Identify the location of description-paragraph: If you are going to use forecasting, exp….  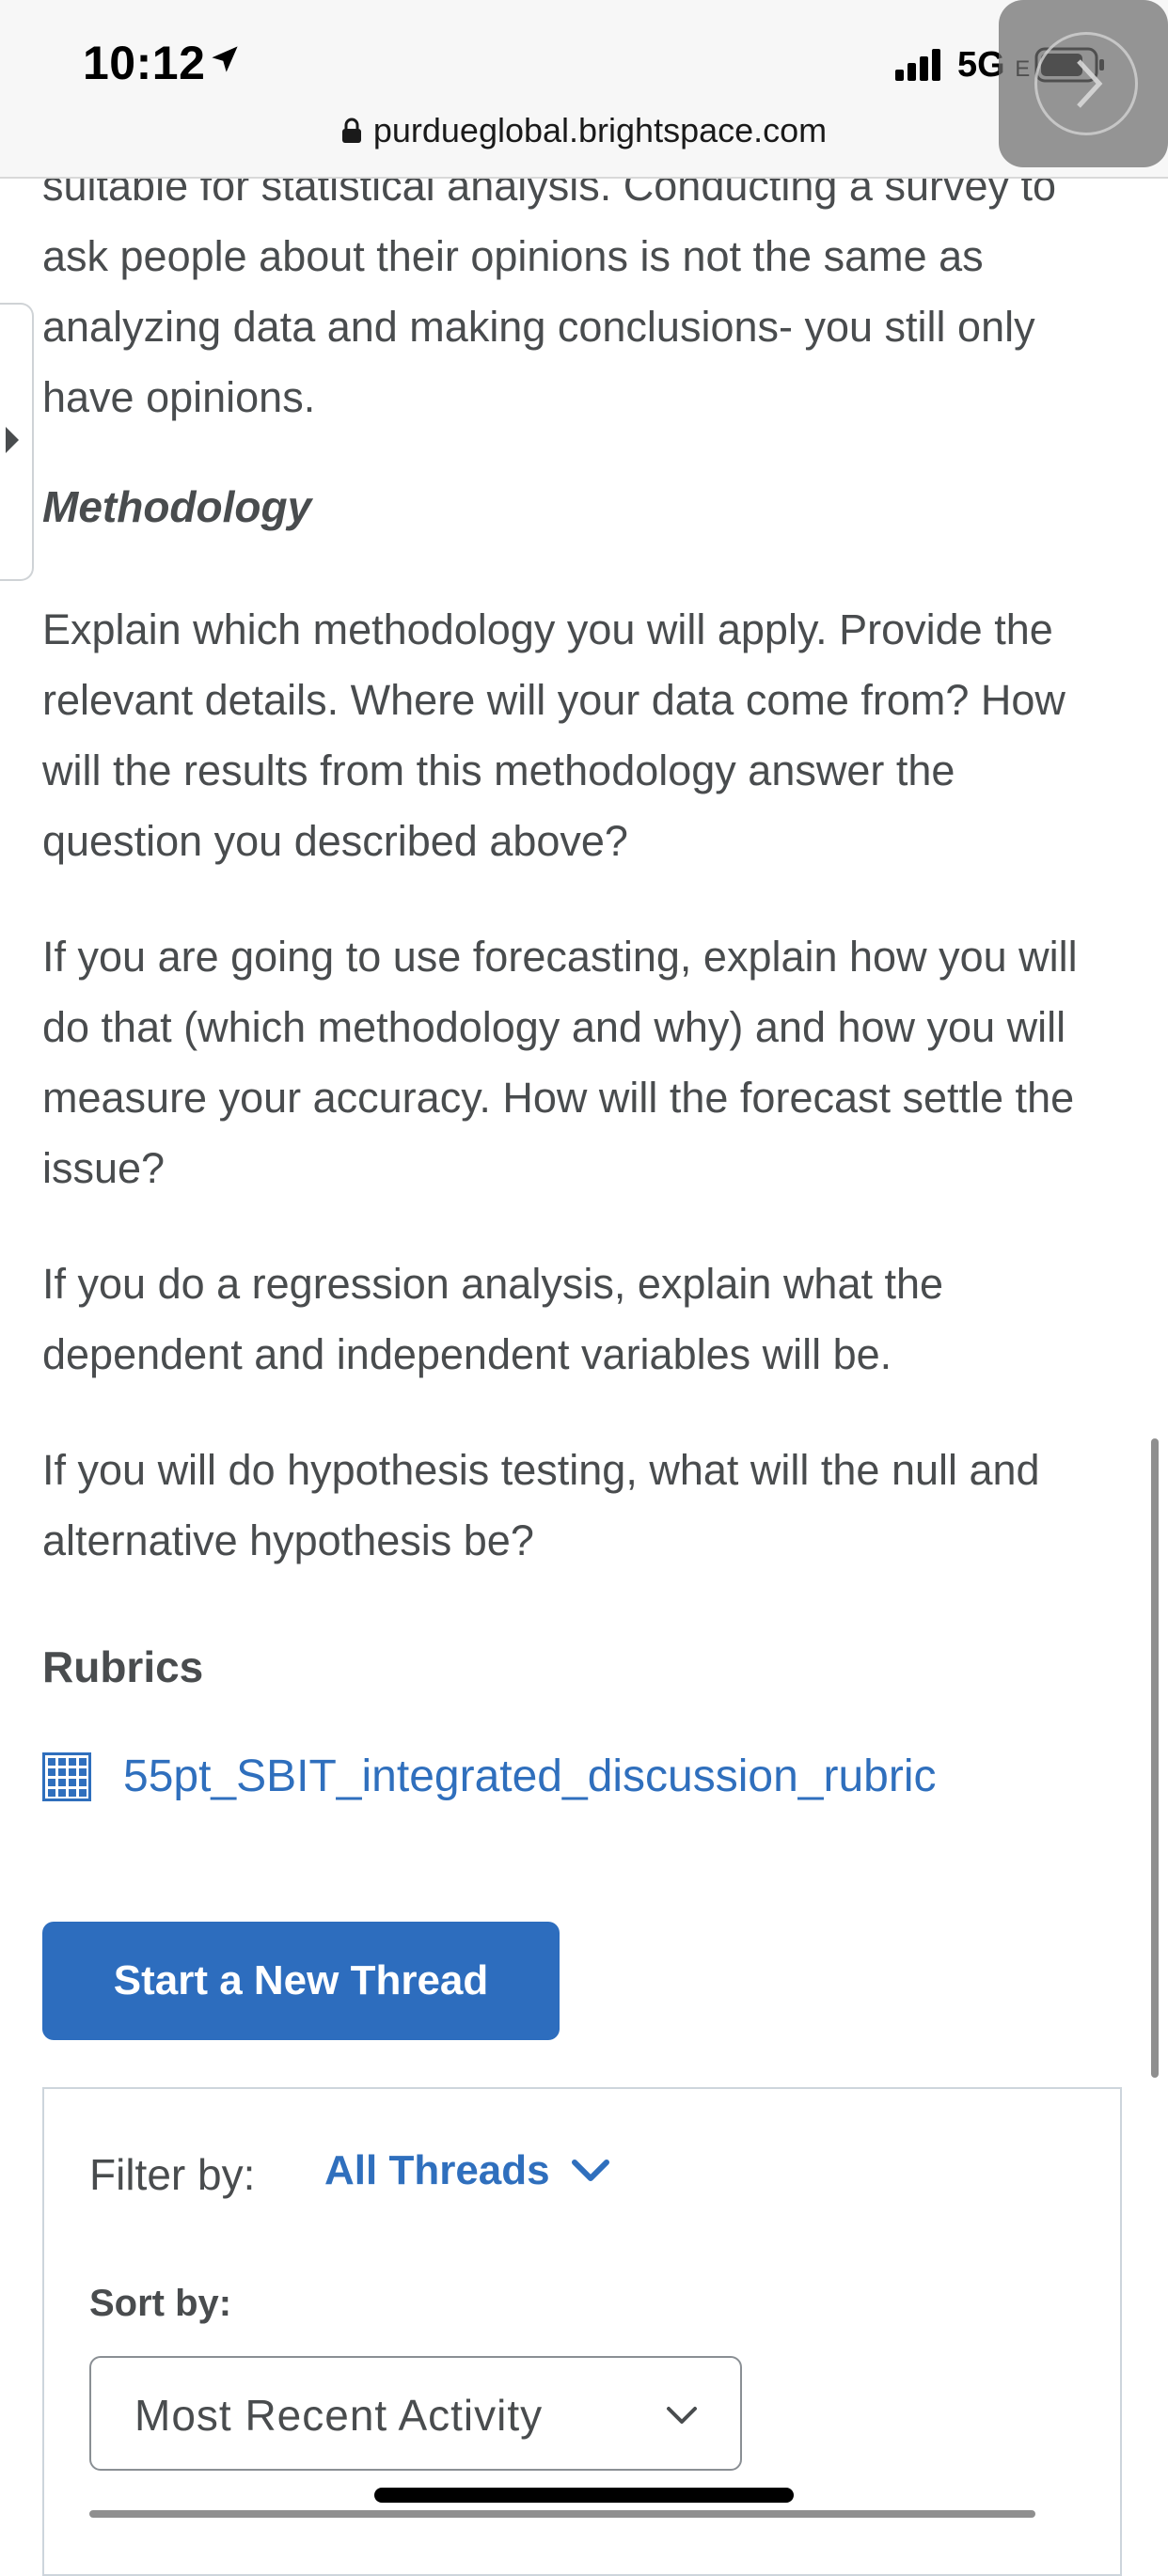
(560, 1063).